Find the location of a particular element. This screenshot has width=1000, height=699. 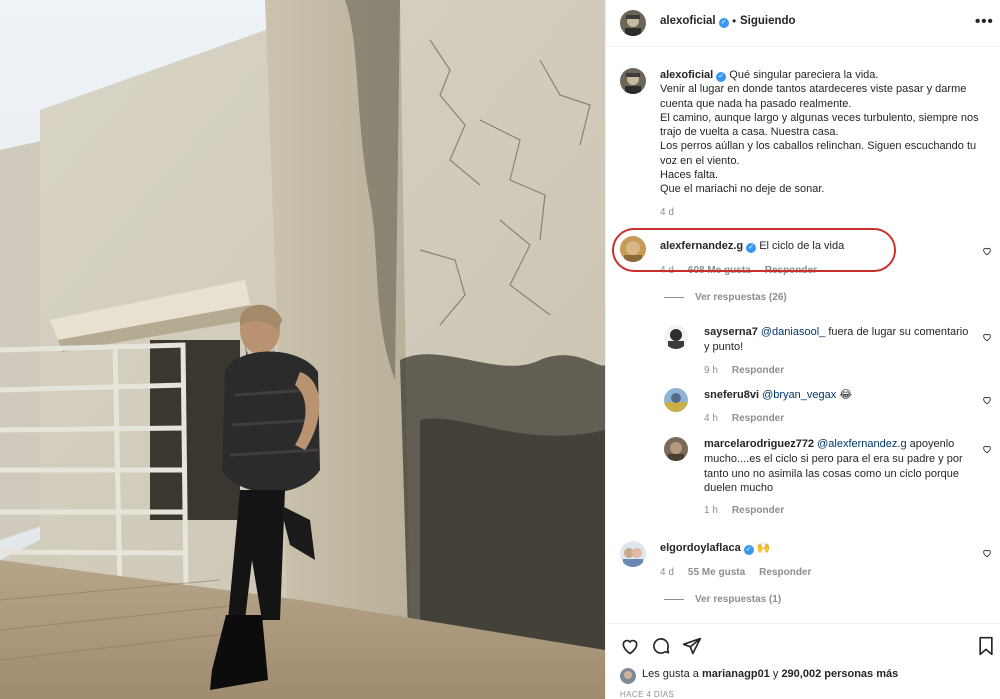

comment-meta: 9 h Responder is located at coordinates (744, 370).